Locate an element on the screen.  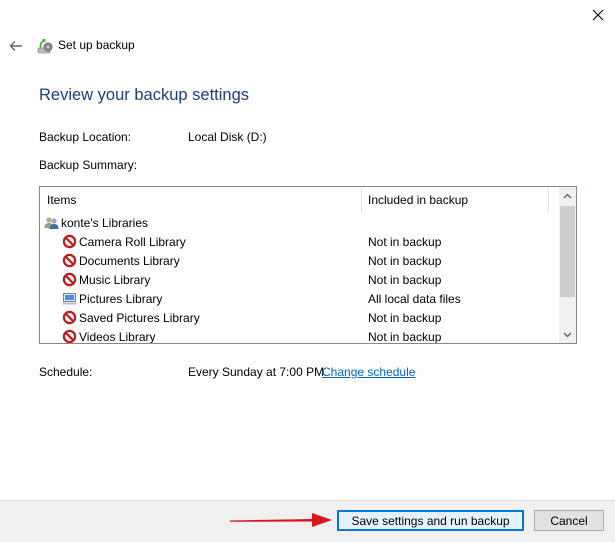
column-header-included: Included in backup is located at coordinates (418, 200).